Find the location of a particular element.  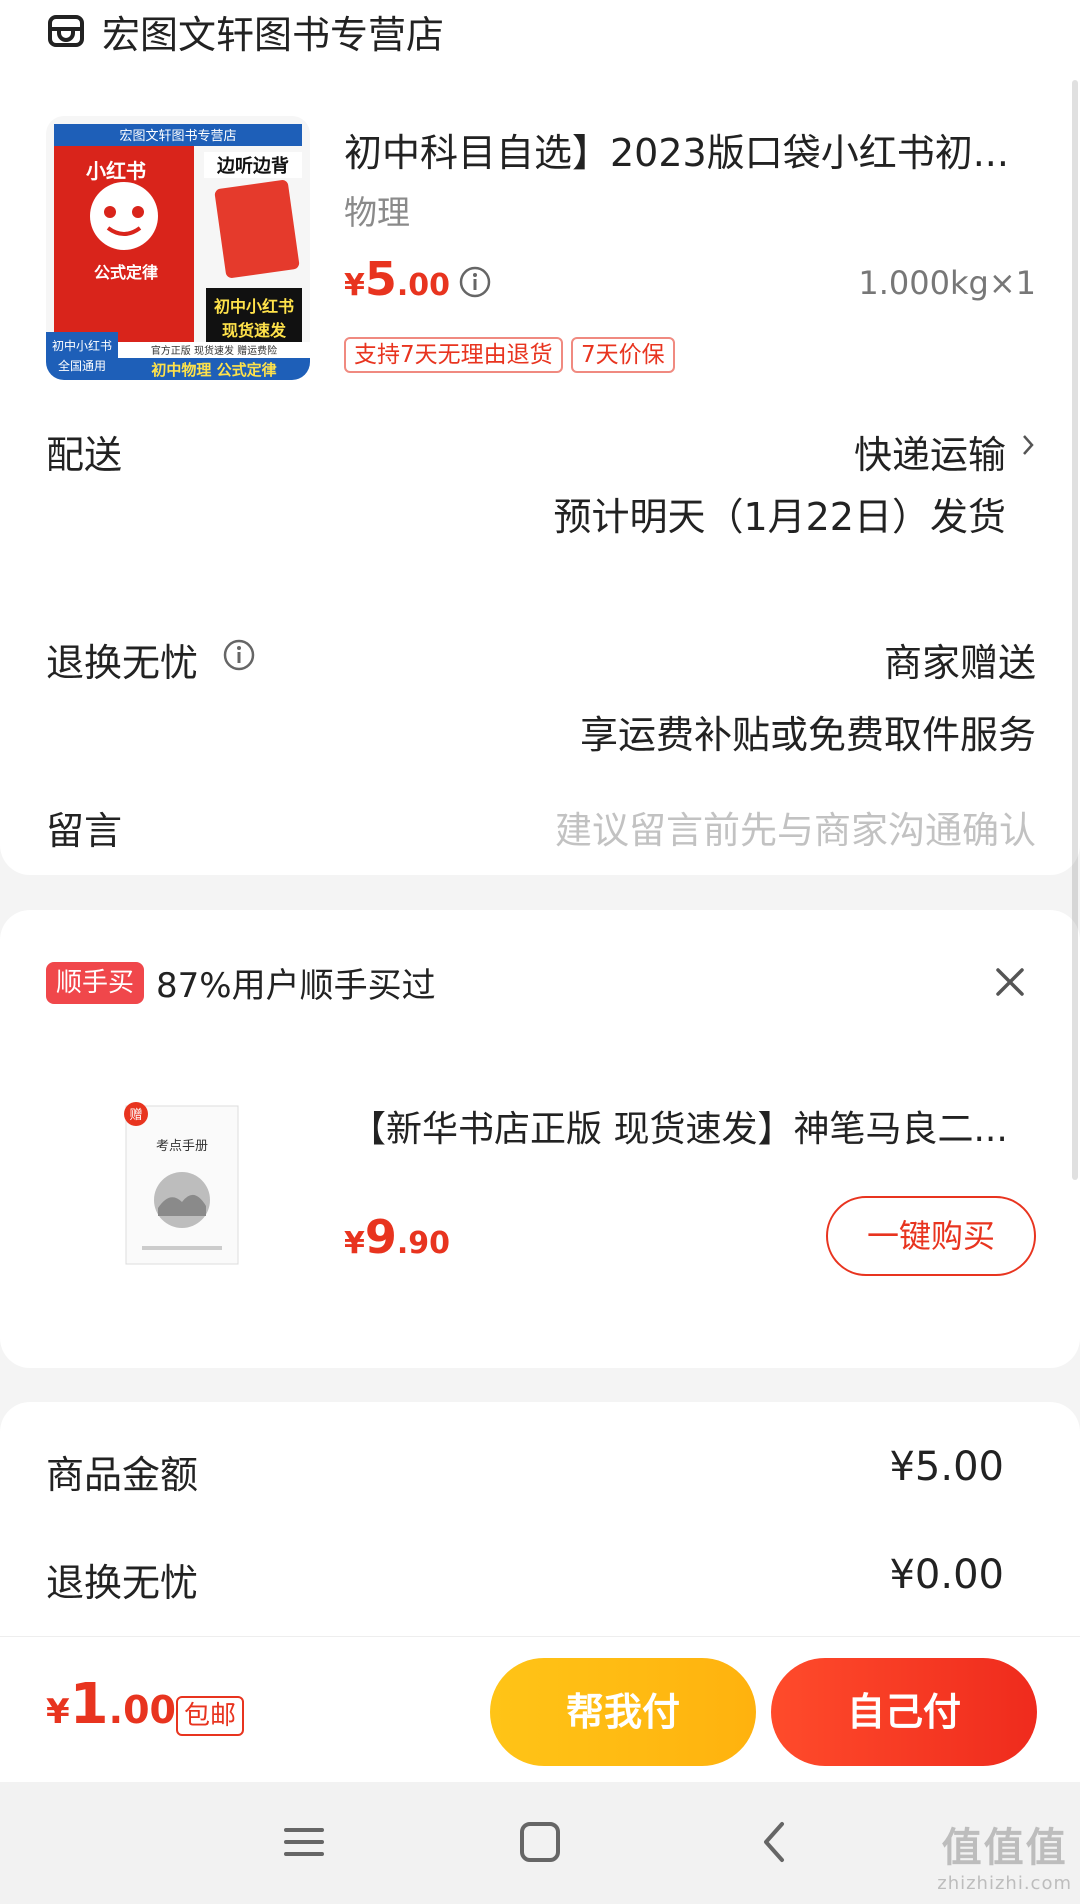

delivery-label: 配送 is located at coordinates (84, 455).